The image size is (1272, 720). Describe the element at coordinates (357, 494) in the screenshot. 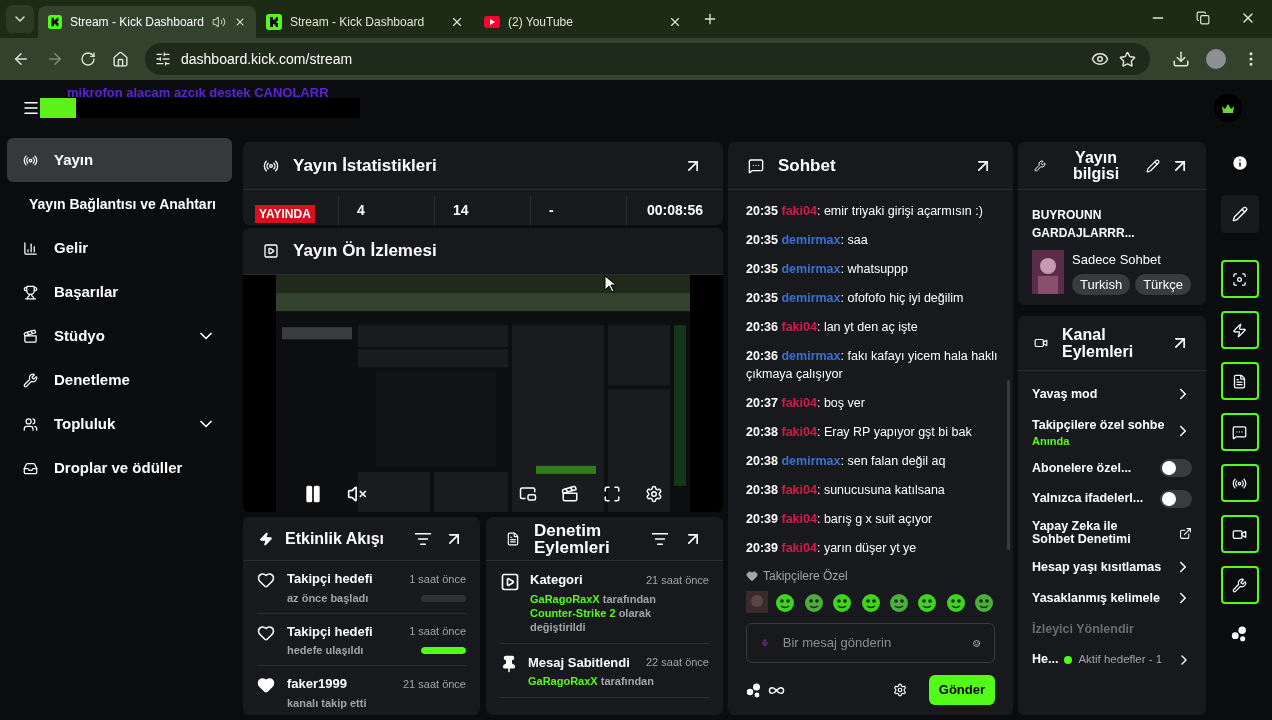

I see `muted-speaker-icon` at that location.